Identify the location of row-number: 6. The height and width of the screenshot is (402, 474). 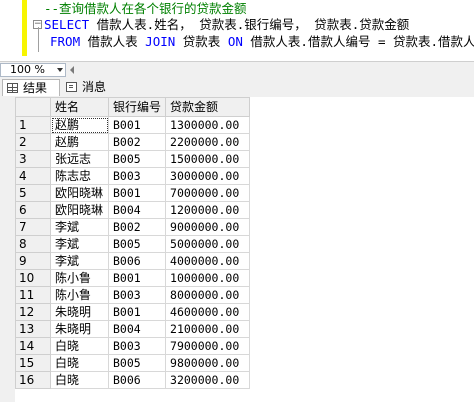
(33, 210).